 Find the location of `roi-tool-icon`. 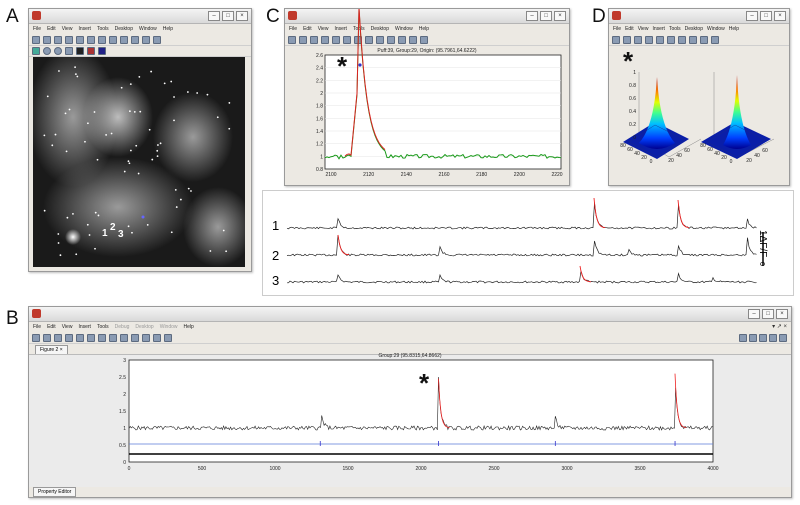

roi-tool-icon is located at coordinates (36, 51).